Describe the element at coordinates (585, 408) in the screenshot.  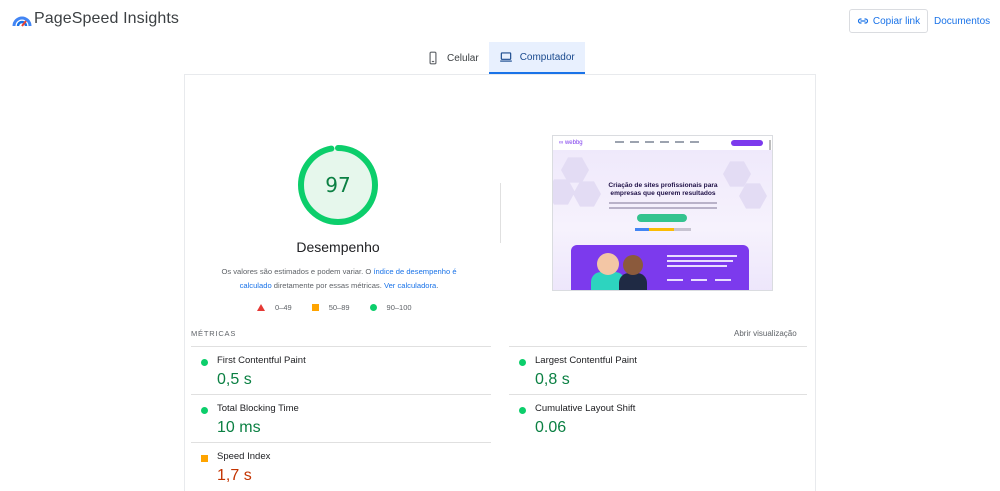
I see `metric-name: Cumulative Layout Shift` at that location.